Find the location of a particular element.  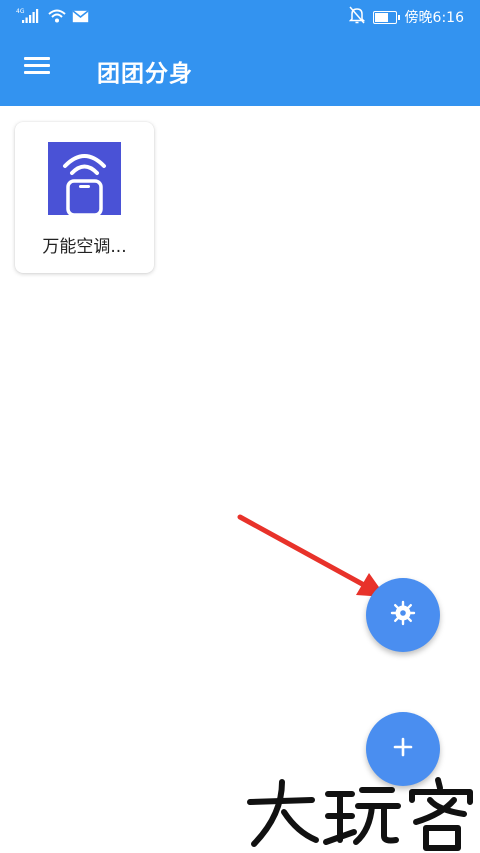

status-bar-right: 傍晚6:16 is located at coordinates (406, 17).